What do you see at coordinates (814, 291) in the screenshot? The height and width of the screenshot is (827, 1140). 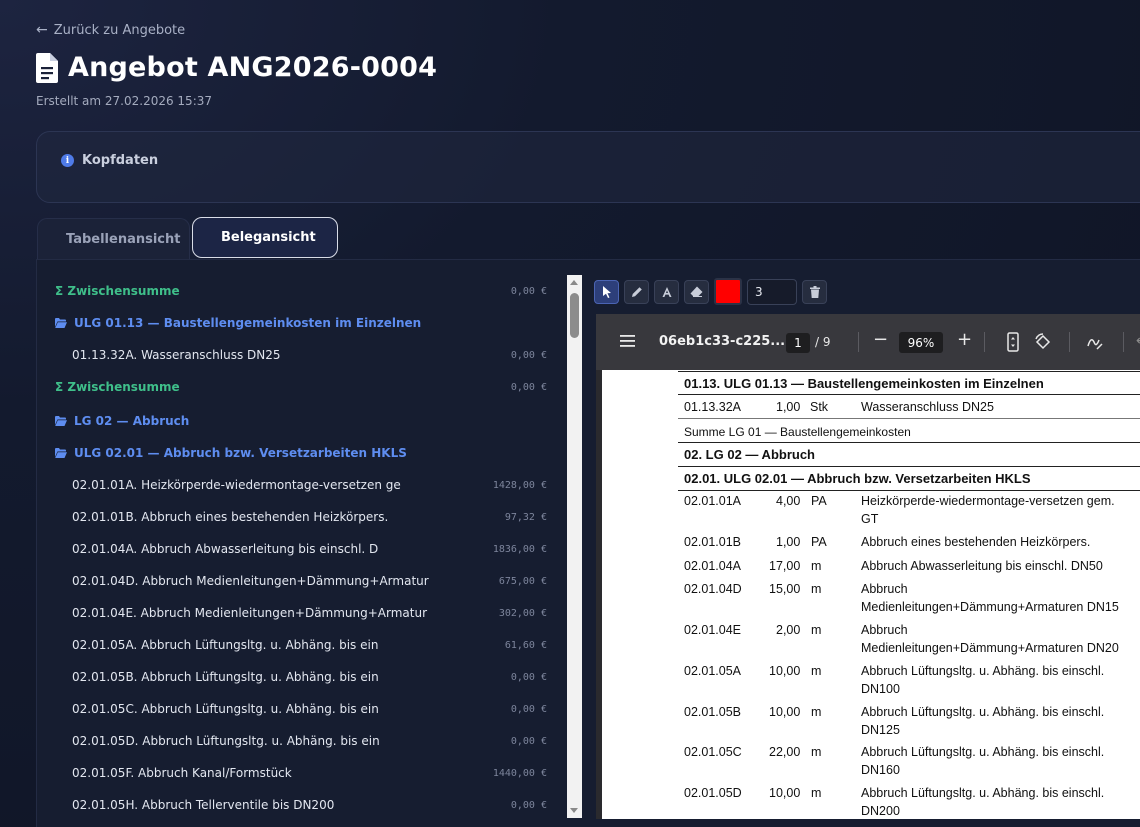 I see `delete-annotation-button` at bounding box center [814, 291].